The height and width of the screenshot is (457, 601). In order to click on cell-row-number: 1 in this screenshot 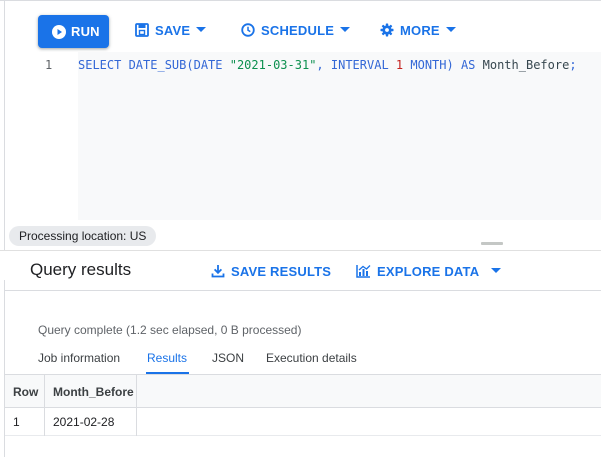, I will do `click(16, 422)`.